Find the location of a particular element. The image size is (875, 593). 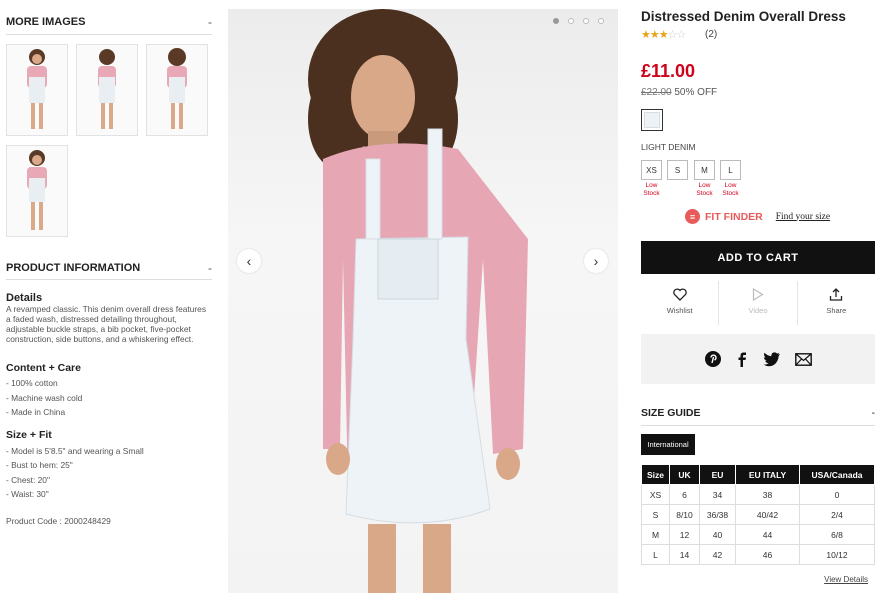

add-to-cart-button: ADD TO CART is located at coordinates (758, 257).